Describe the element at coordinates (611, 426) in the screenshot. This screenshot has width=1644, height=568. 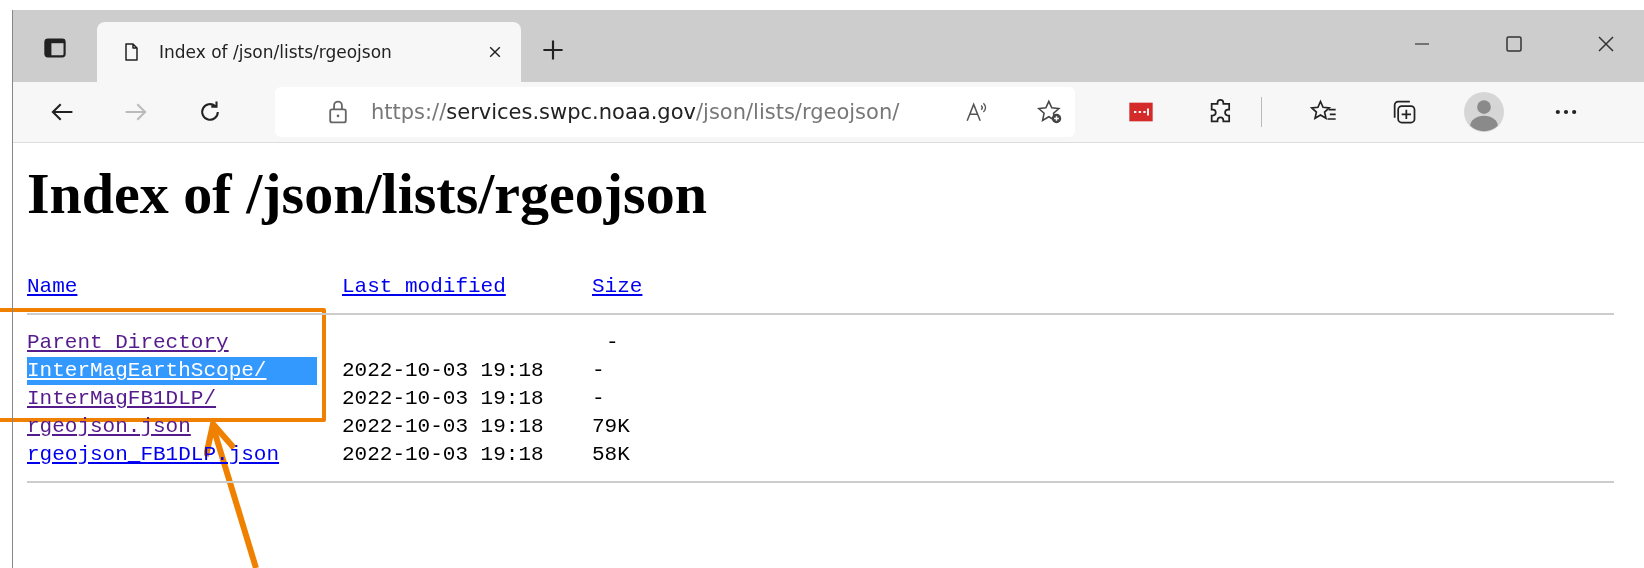
I see `file-size: 79K` at that location.